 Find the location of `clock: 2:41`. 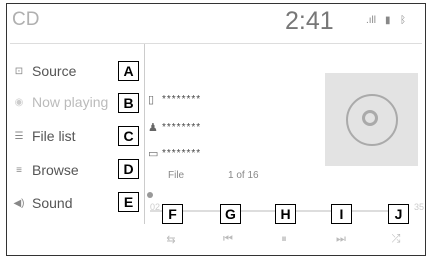

clock: 2:41 is located at coordinates (309, 21).